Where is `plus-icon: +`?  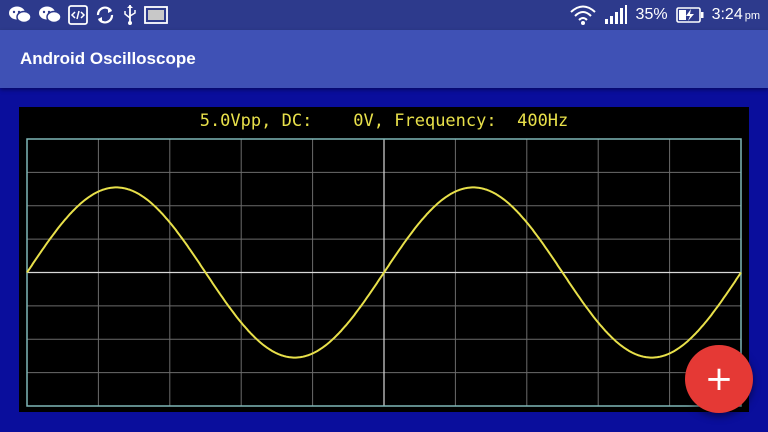
plus-icon: + is located at coordinates (719, 379).